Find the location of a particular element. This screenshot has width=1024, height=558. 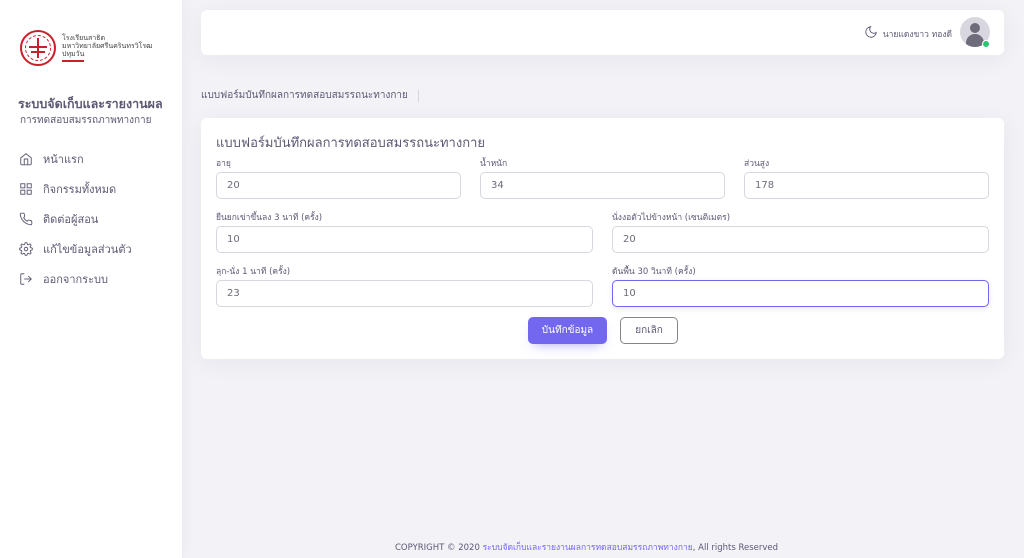

weight-input: 34 is located at coordinates (602, 185).